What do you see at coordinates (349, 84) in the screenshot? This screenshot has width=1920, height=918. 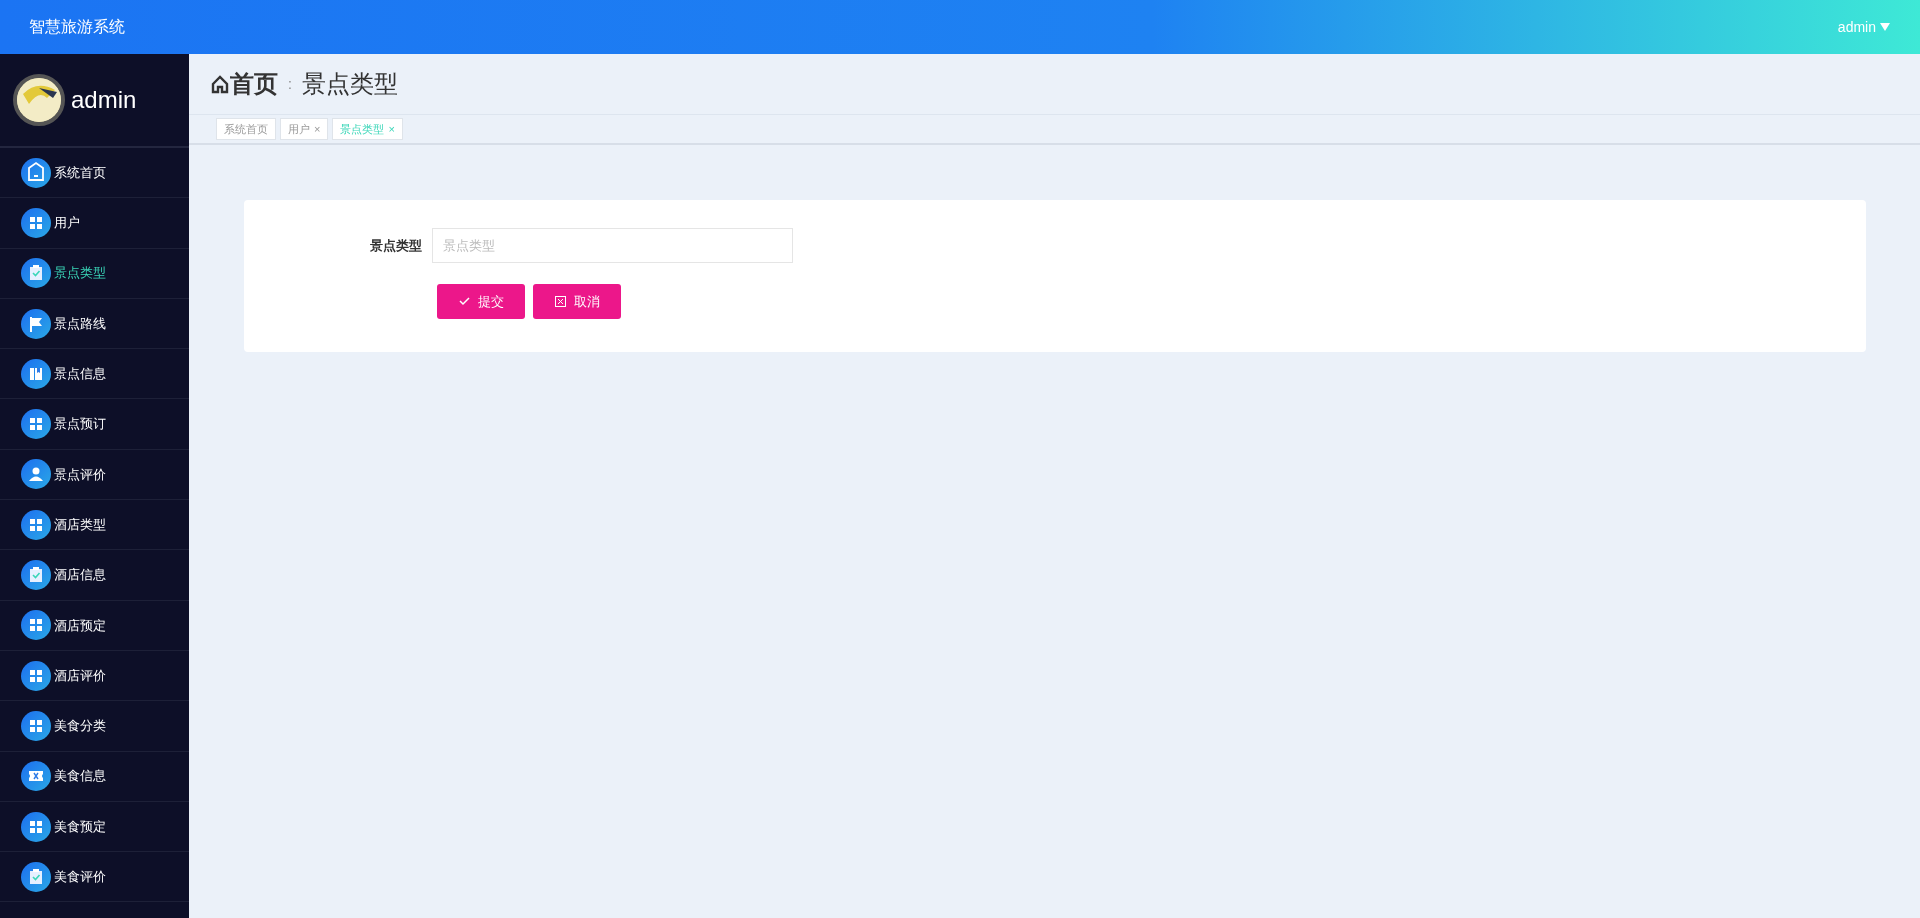 I see `breadcrumb-current: 景点类型` at bounding box center [349, 84].